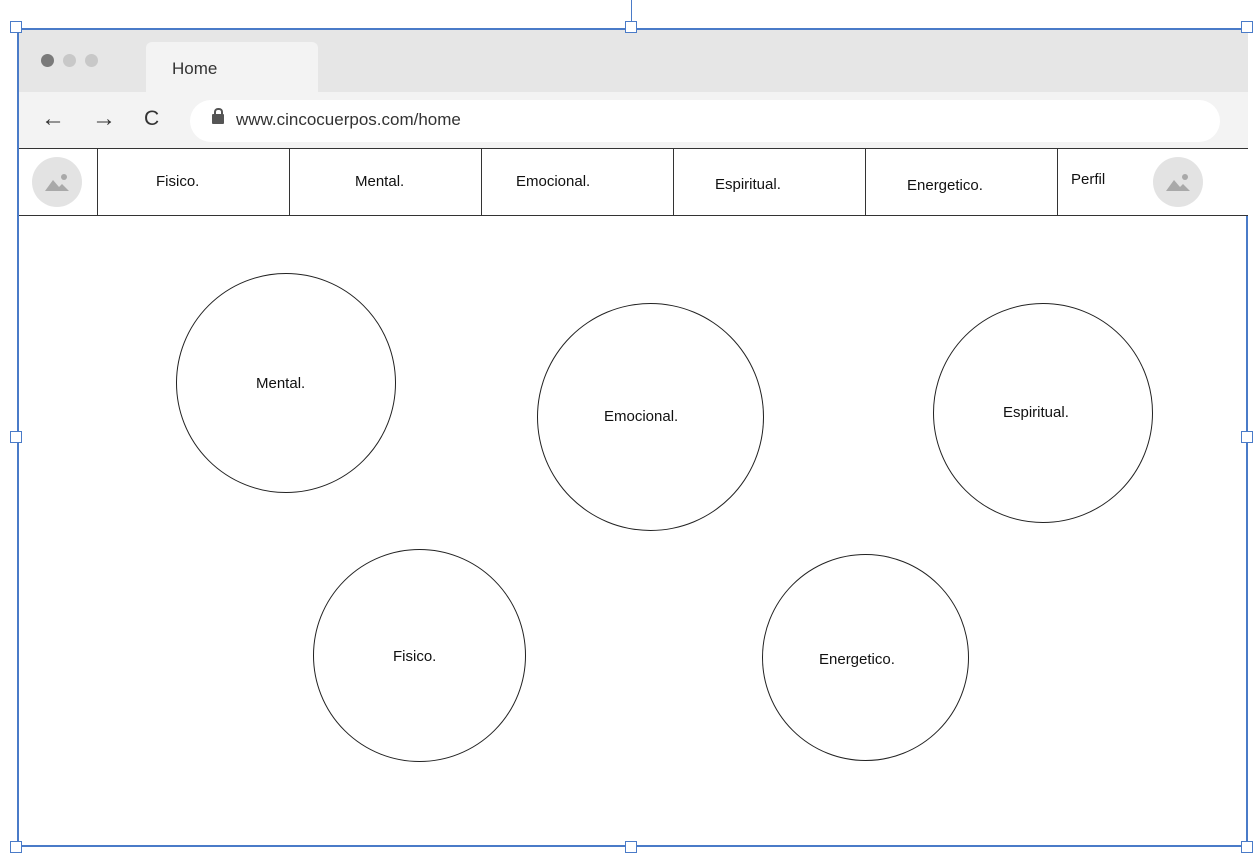 The height and width of the screenshot is (857, 1260). What do you see at coordinates (1036, 412) in the screenshot?
I see `circle-label-espiritual: Espiritual.` at bounding box center [1036, 412].